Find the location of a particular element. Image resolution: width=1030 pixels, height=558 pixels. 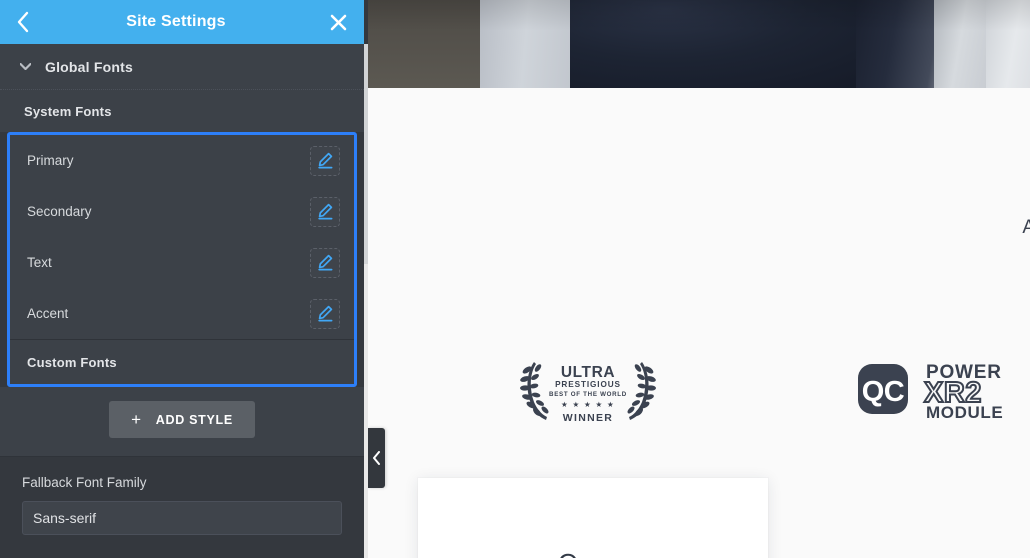

edit-text-button is located at coordinates (325, 262).